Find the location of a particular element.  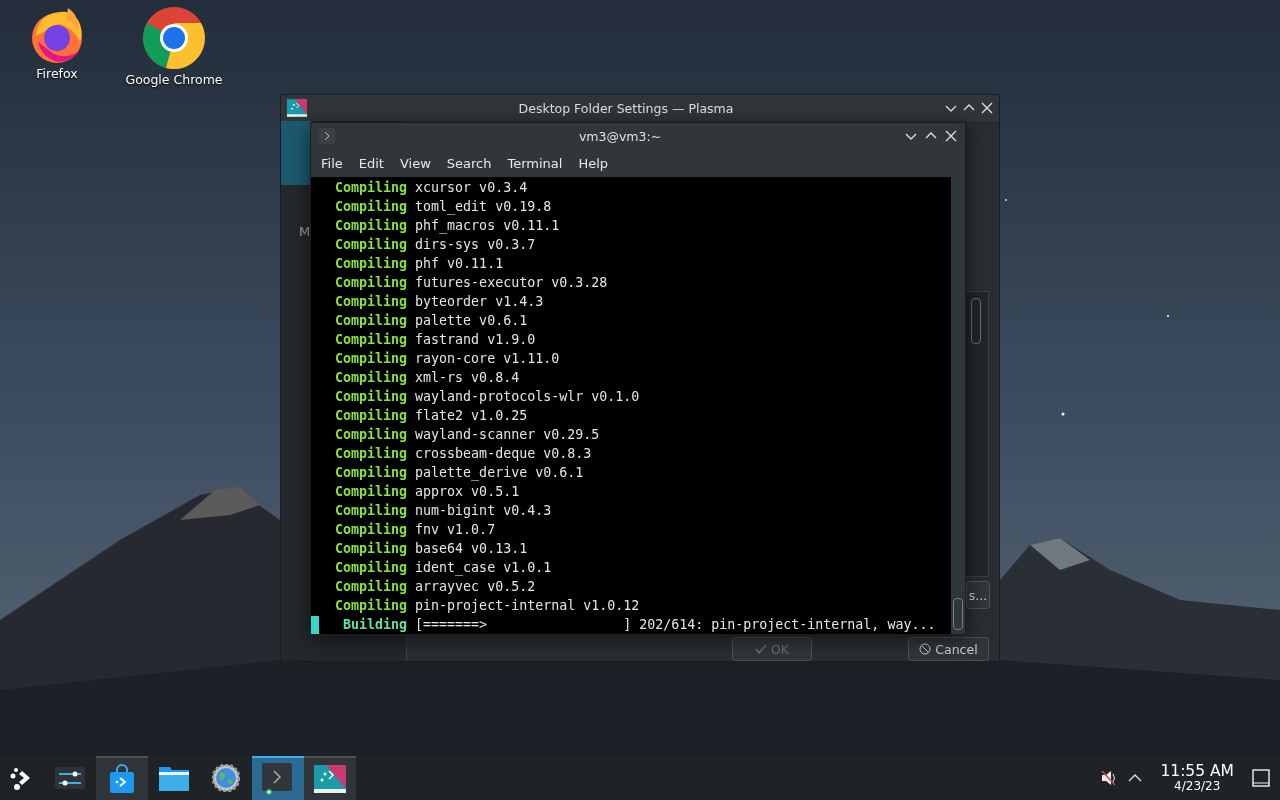

clock: 11:55 AM 4/23/23 is located at coordinates (1197, 778).